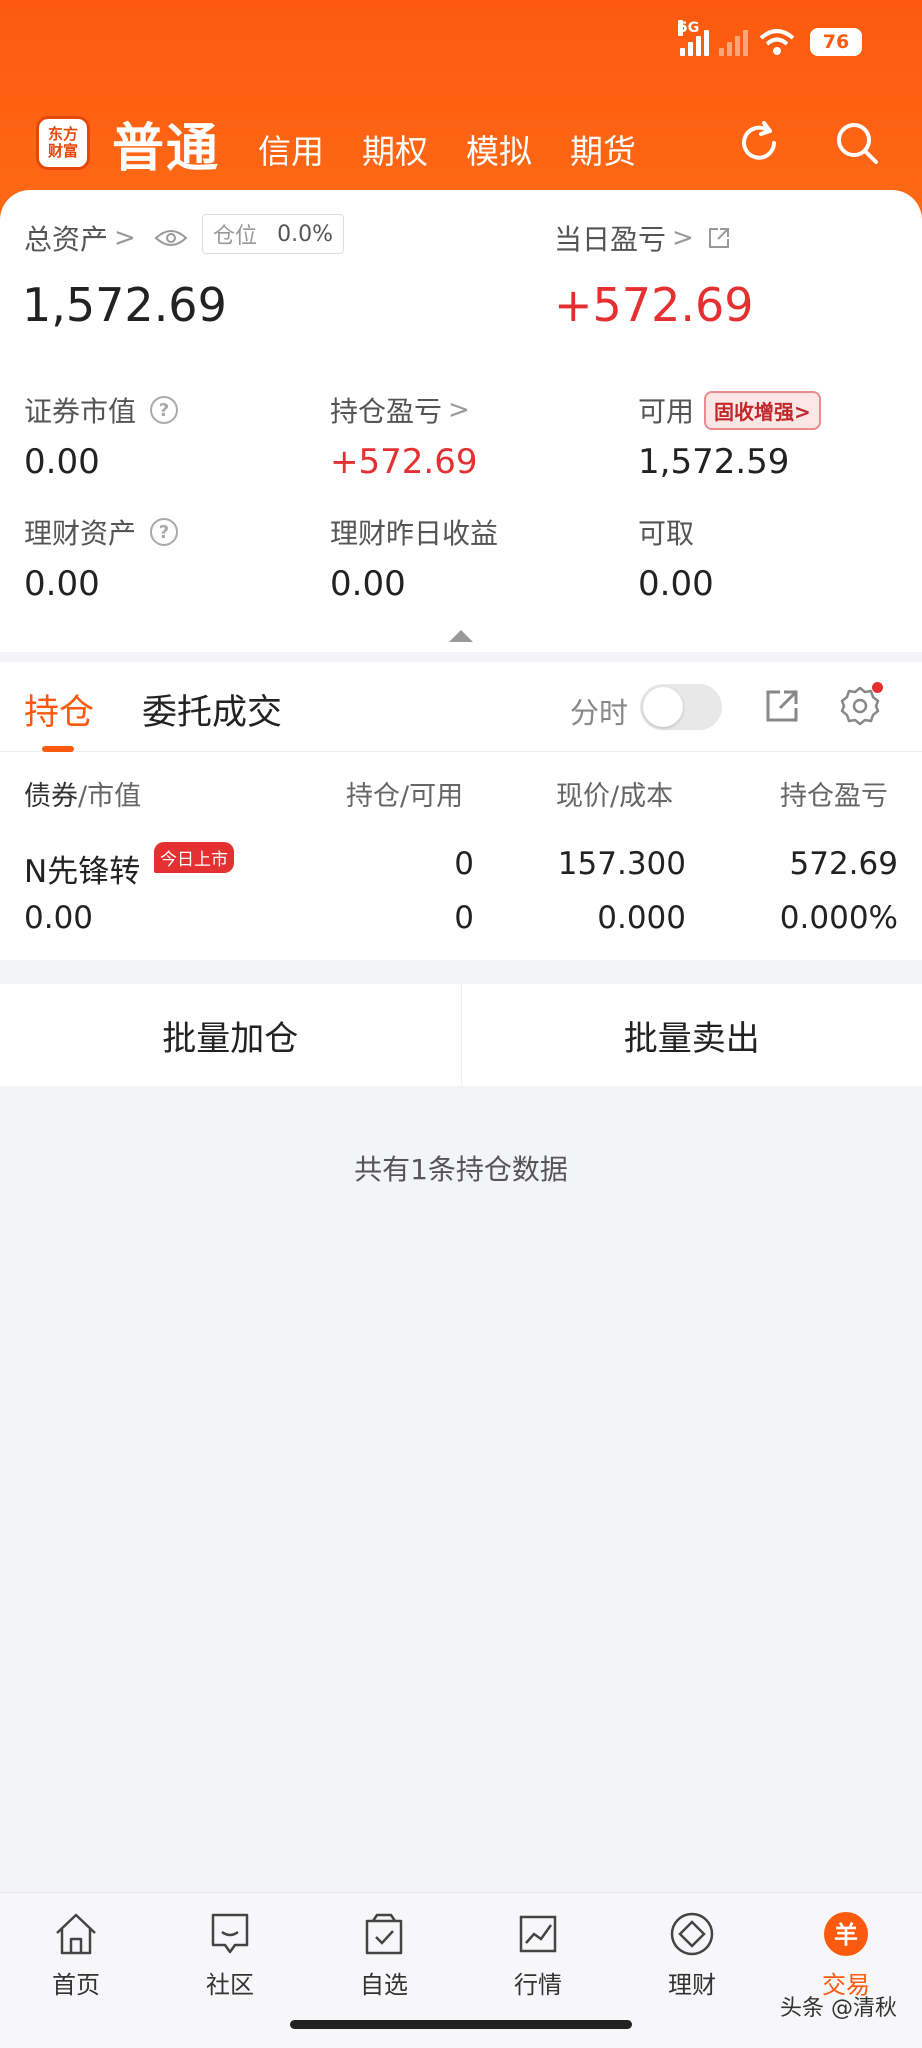 Image resolution: width=922 pixels, height=2048 pixels. I want to click on total-assets-value: 1,572.69, so click(124, 305).